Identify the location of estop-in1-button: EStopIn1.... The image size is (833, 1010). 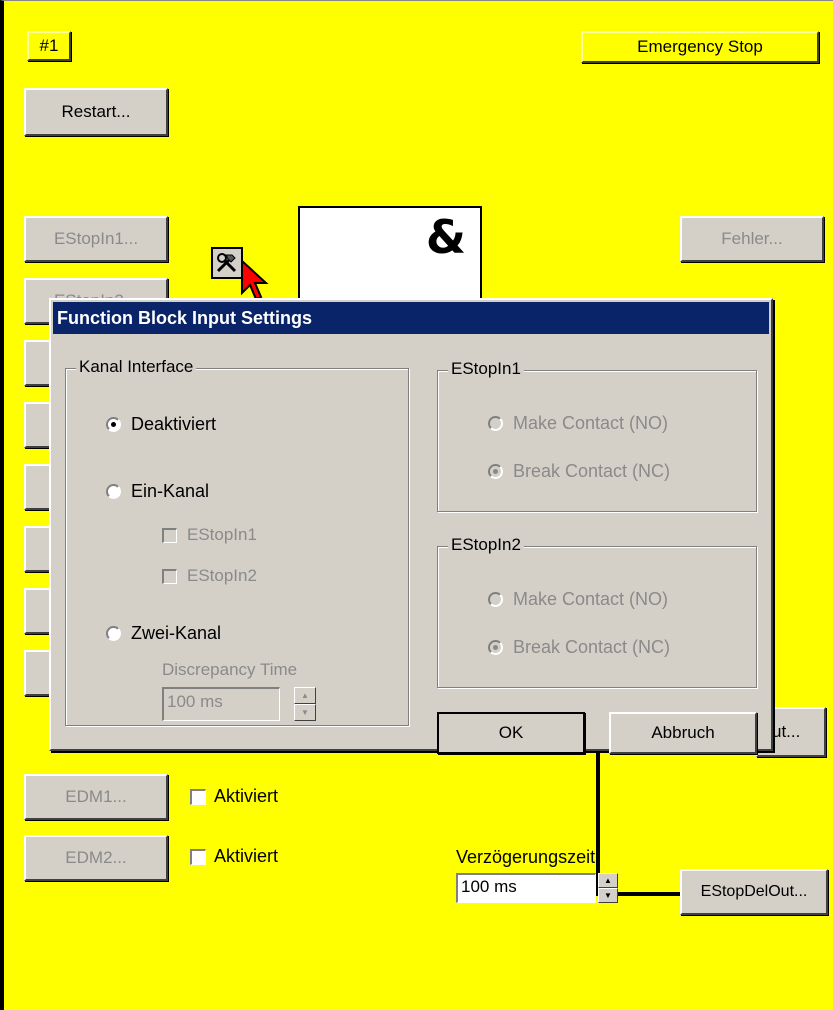
(96, 239).